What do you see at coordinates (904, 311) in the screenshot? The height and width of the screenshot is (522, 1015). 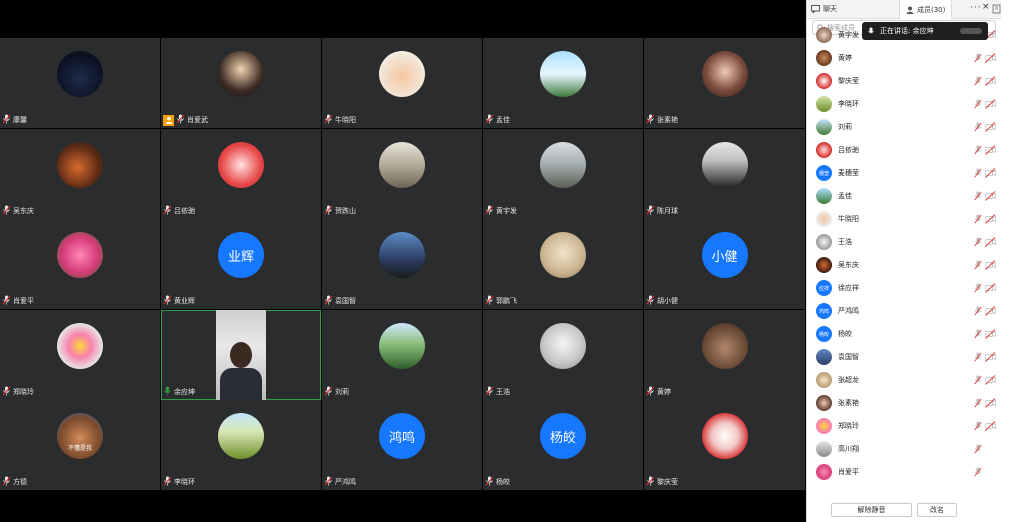 I see `member-row: 鸿鸣 严鸿鸣` at bounding box center [904, 311].